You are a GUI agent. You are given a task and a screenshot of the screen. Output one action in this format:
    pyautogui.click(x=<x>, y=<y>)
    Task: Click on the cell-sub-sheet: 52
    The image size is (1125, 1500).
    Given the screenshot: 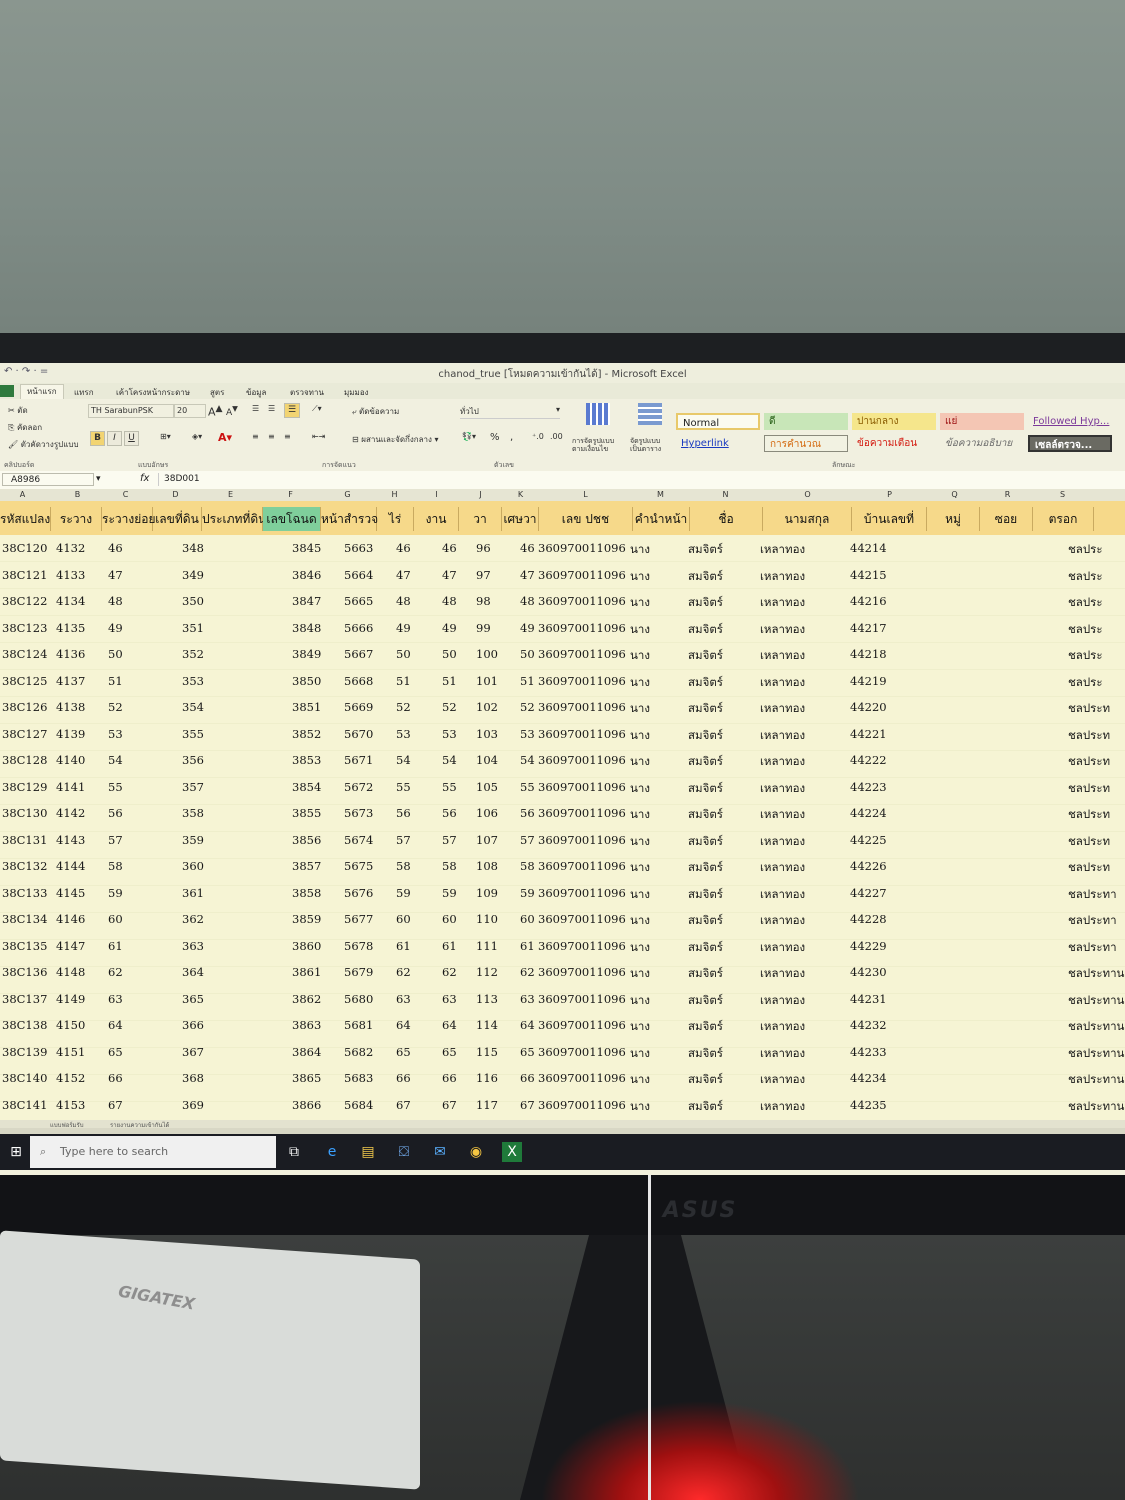 What is the action you would take?
    pyautogui.click(x=115, y=707)
    